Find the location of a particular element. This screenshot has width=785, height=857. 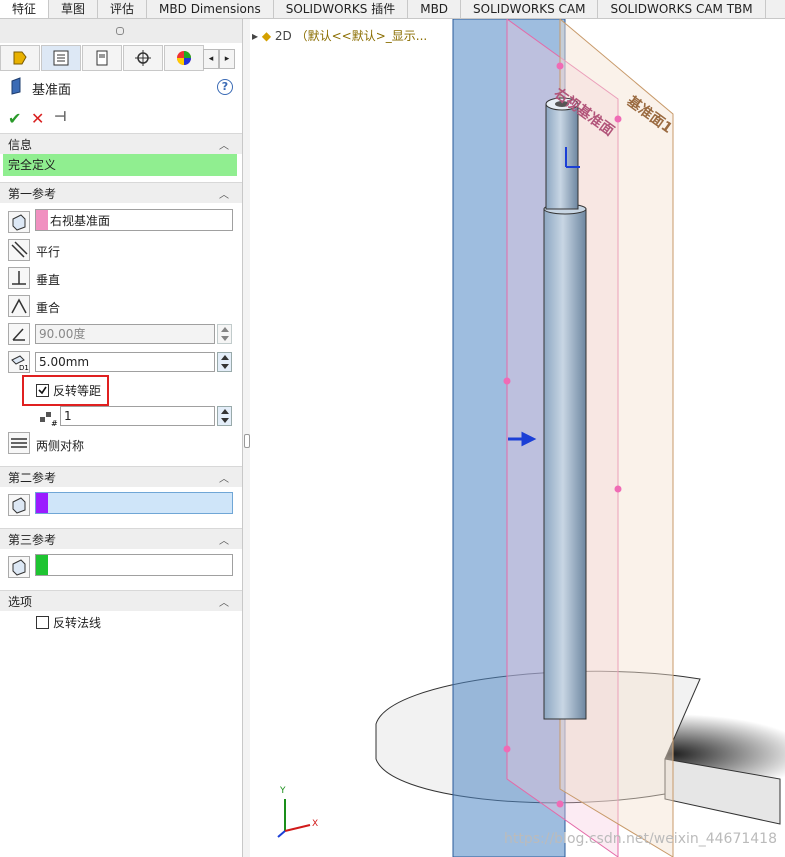

pin-icon: ⊣ is located at coordinates (60, 117).